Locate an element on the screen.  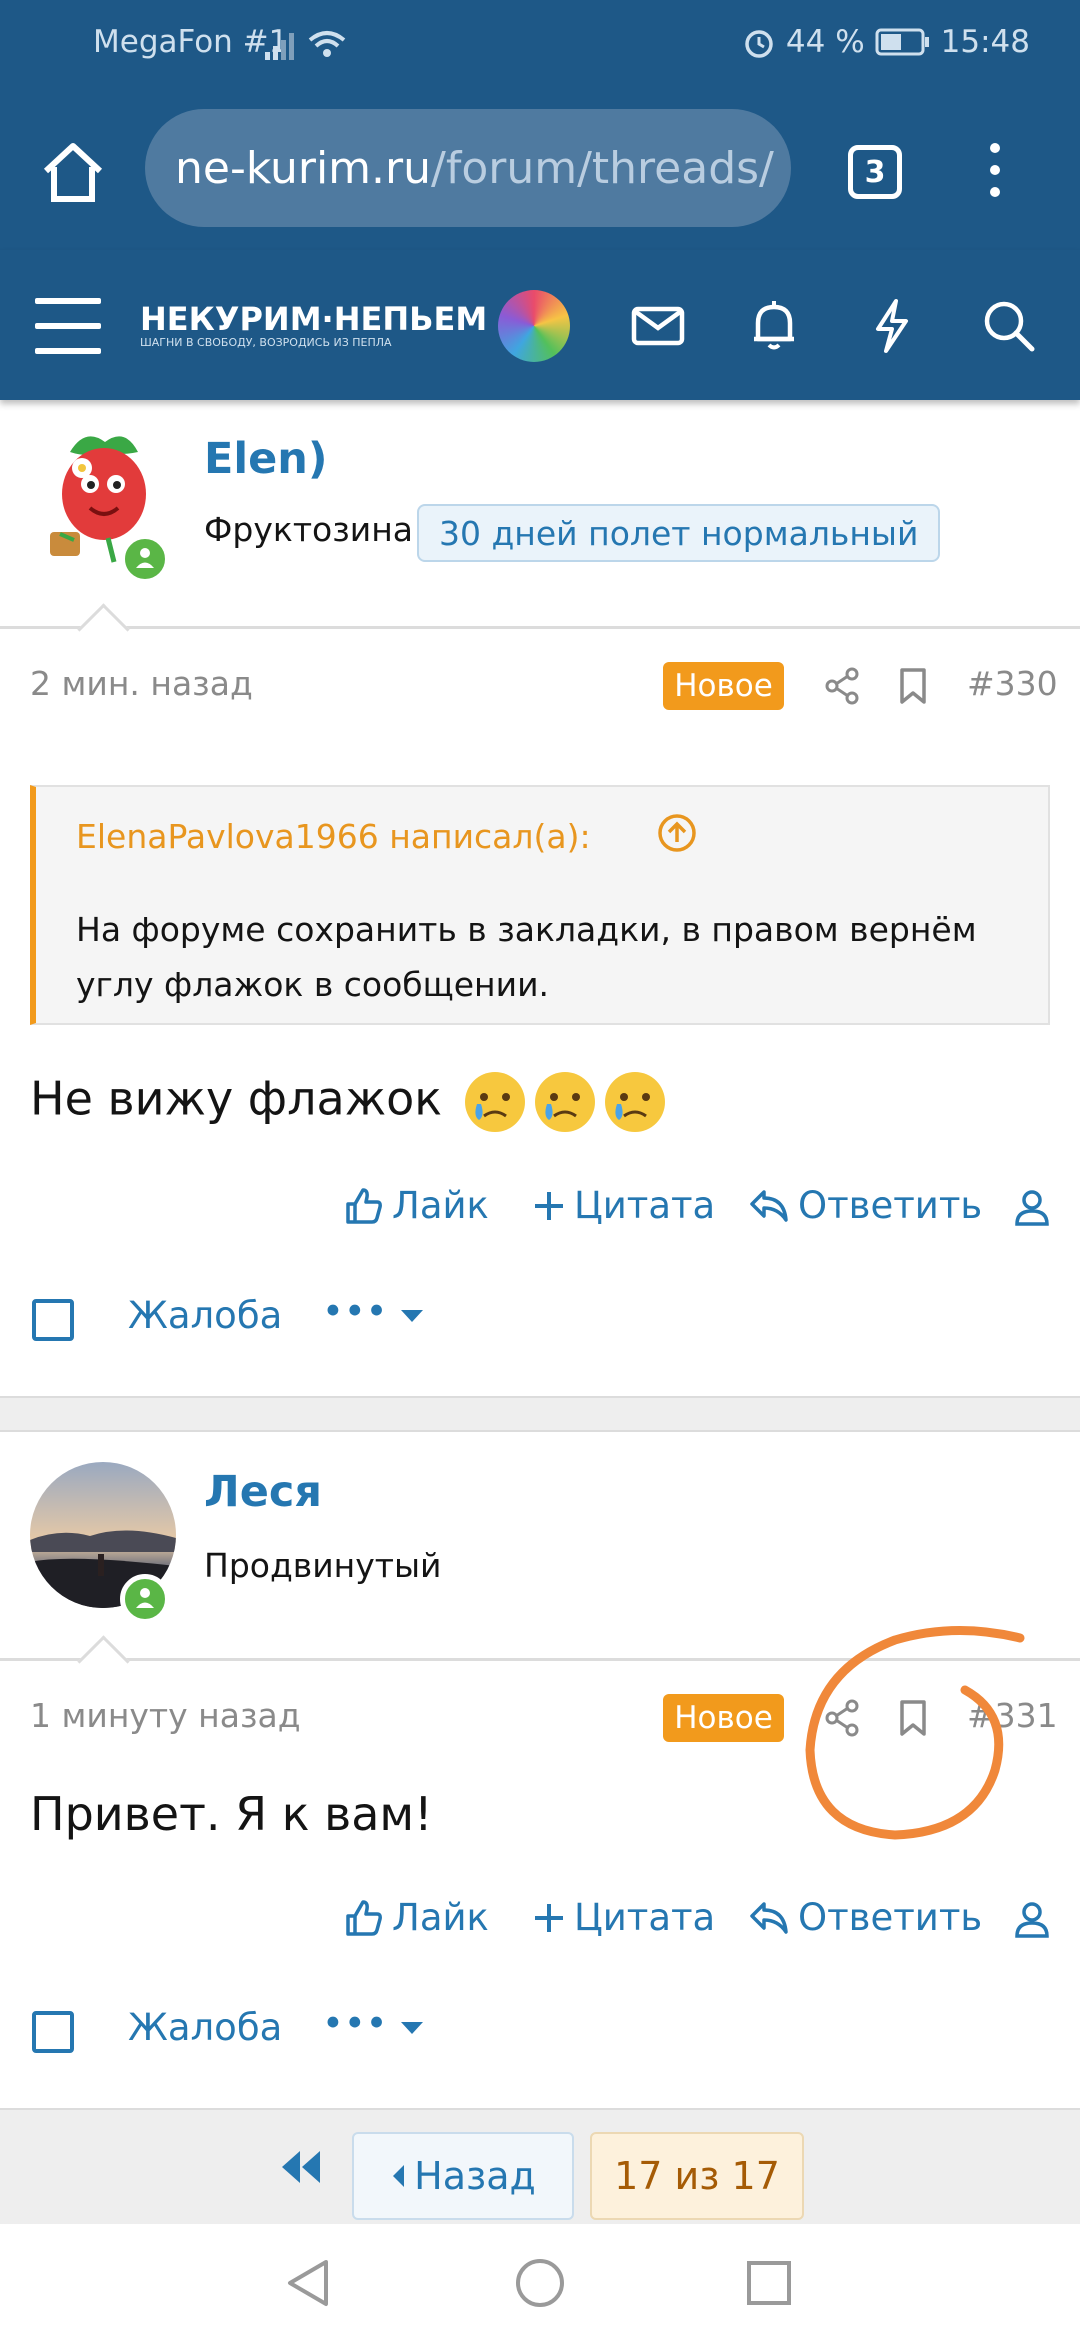
search-icon is located at coordinates (1008, 325).